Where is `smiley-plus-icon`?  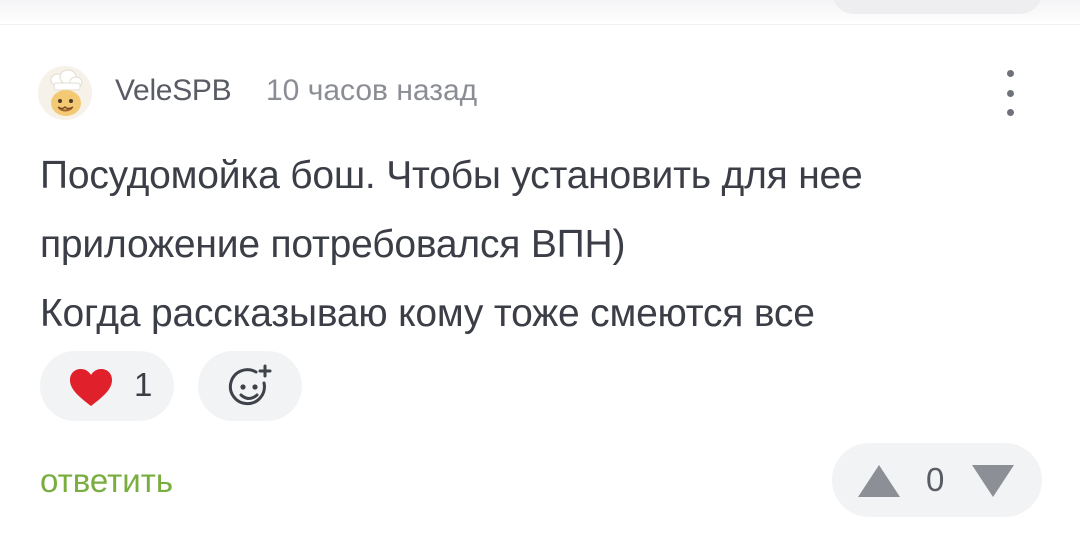 smiley-plus-icon is located at coordinates (250, 385).